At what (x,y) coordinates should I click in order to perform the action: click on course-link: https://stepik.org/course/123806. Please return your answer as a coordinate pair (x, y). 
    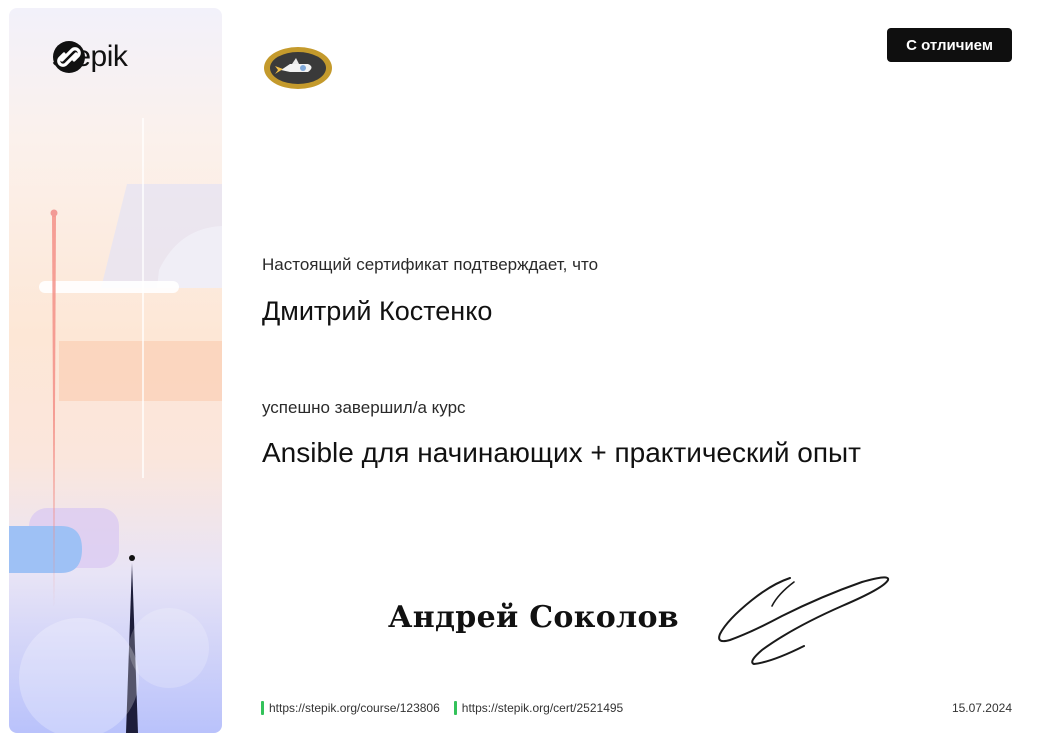
    Looking at the image, I should click on (350, 708).